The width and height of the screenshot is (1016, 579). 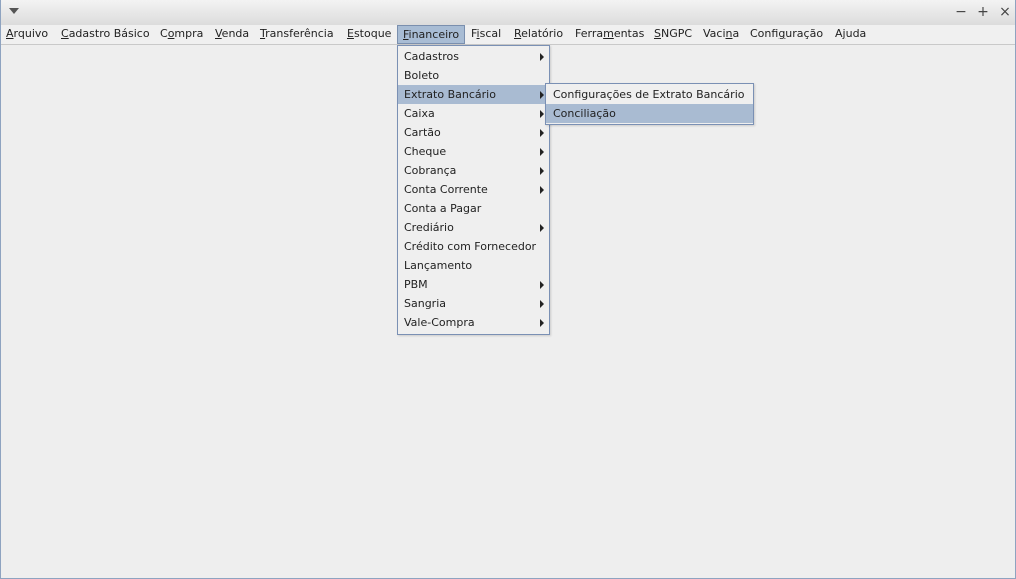 I want to click on menu-venda: Venda, so click(x=232, y=34).